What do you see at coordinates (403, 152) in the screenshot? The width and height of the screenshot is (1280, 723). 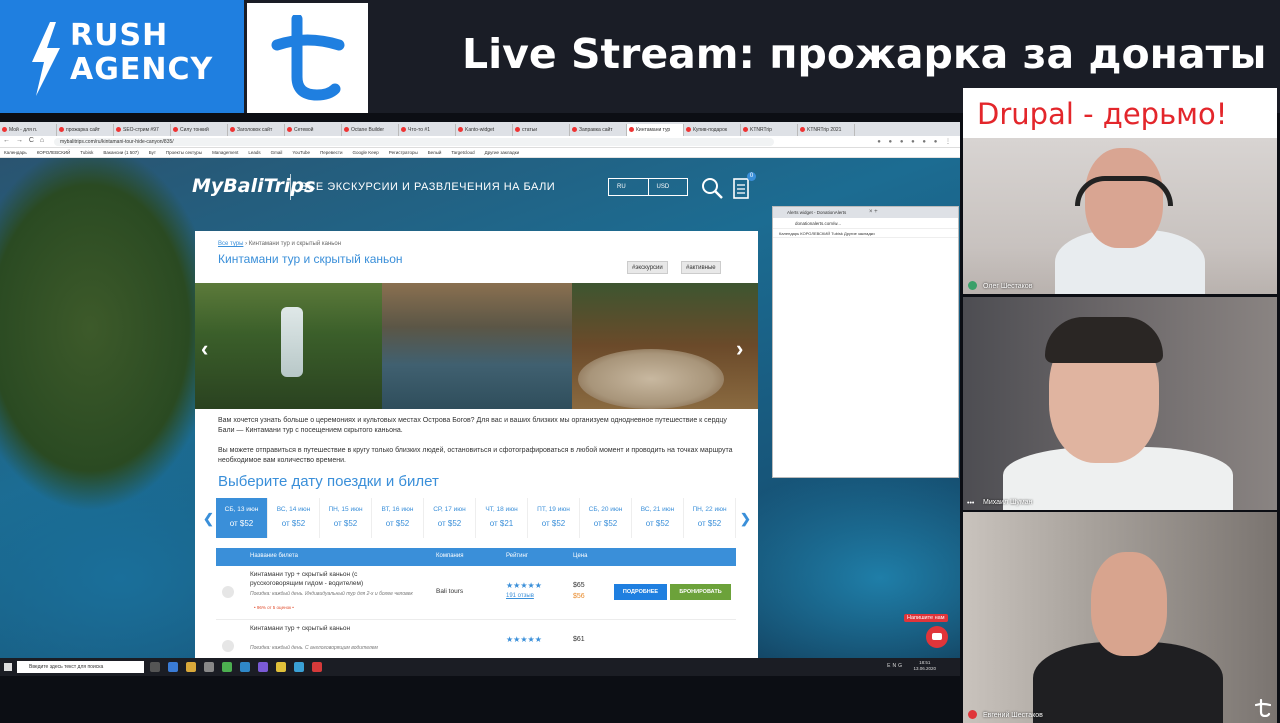 I see `bookmark-item: Регистраторы` at bounding box center [403, 152].